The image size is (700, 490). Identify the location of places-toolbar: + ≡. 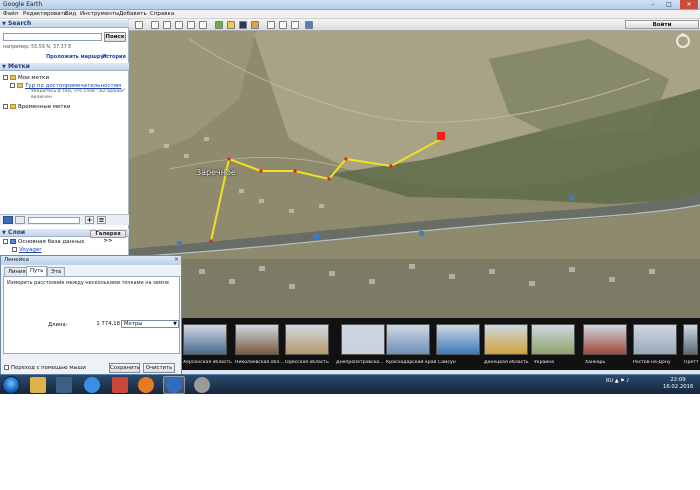
(64, 219).